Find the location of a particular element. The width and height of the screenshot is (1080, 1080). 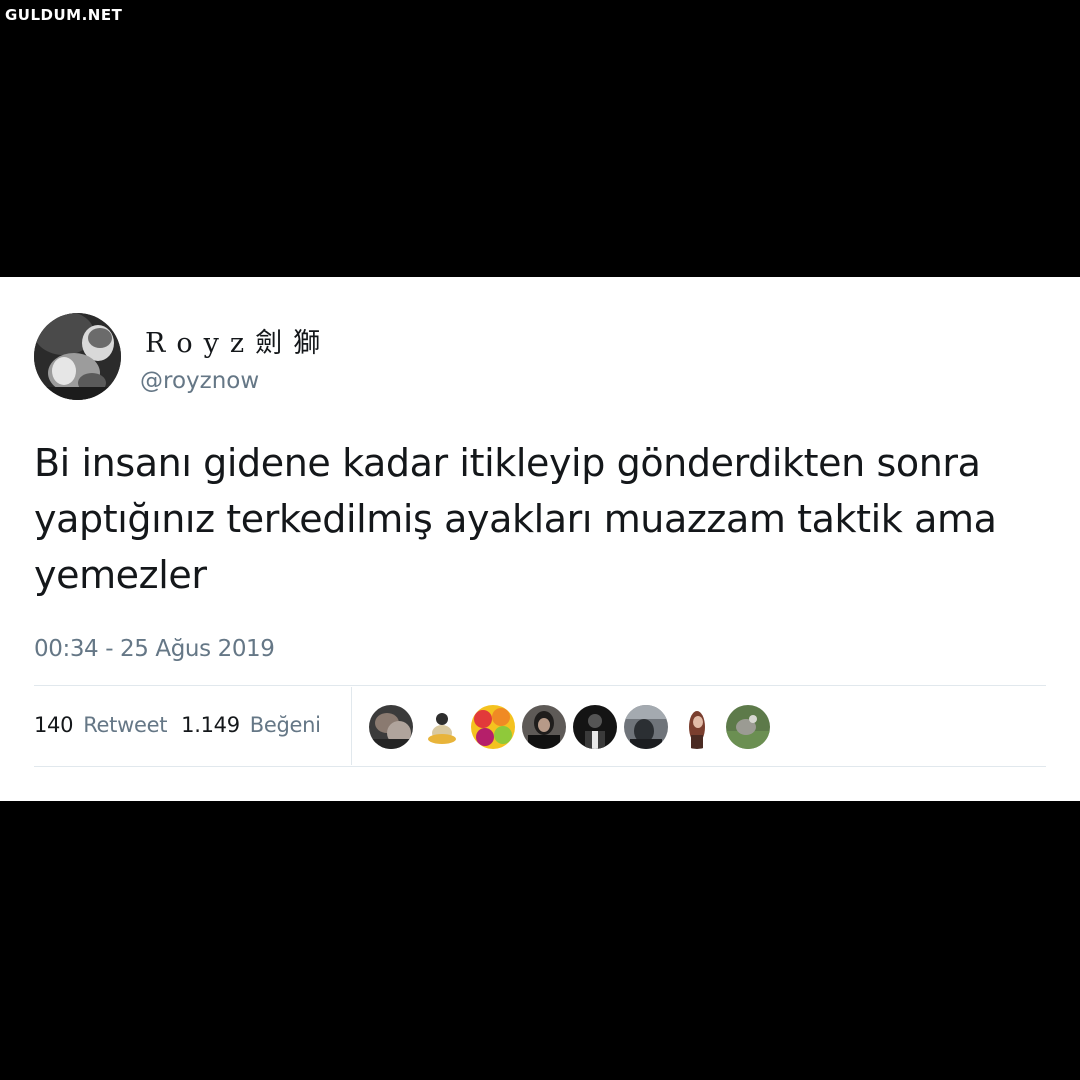

retweet-label: Retweet is located at coordinates (125, 725).